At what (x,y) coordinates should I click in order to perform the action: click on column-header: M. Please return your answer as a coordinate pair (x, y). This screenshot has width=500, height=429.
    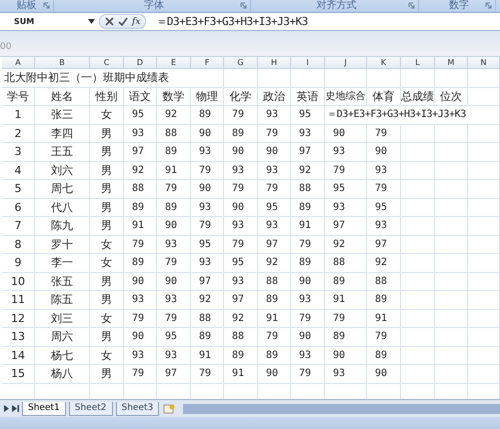
    Looking at the image, I should click on (451, 63).